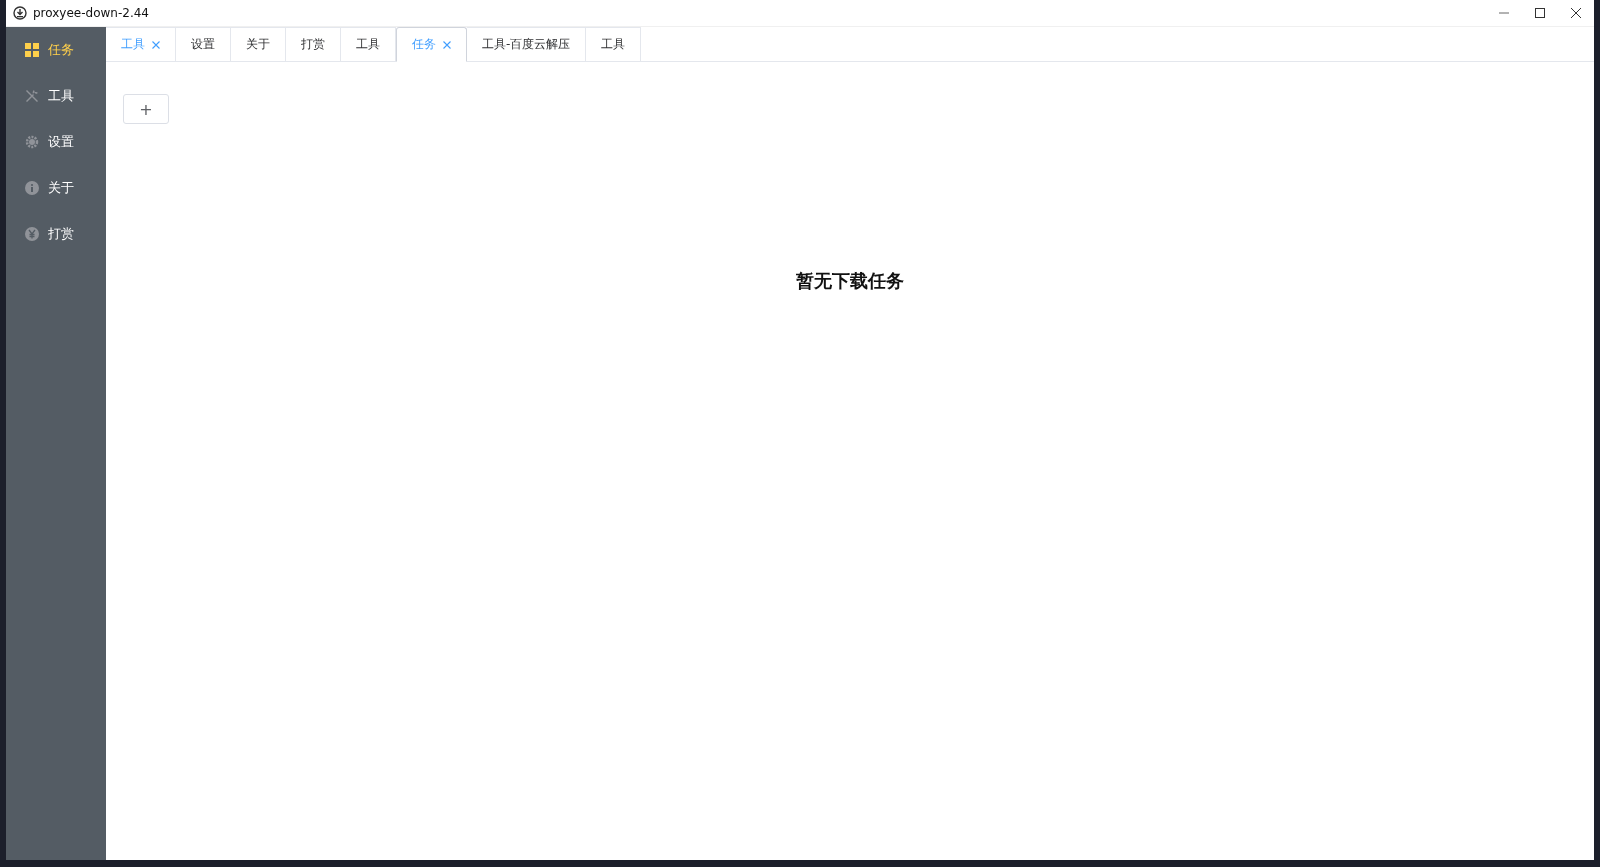 This screenshot has width=1600, height=867. What do you see at coordinates (527, 44) in the screenshot?
I see `tab: 工具-百度云解压` at bounding box center [527, 44].